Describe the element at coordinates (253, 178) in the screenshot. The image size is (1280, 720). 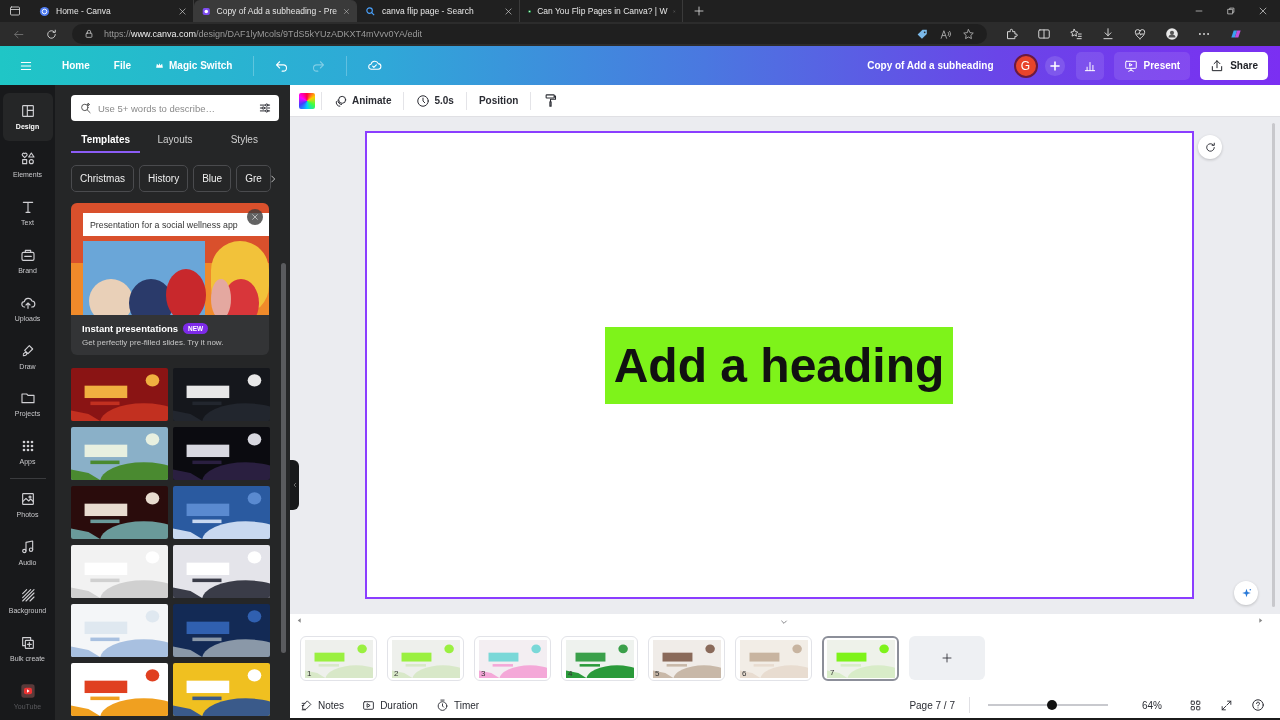
I see `filter-chip: Gre` at that location.